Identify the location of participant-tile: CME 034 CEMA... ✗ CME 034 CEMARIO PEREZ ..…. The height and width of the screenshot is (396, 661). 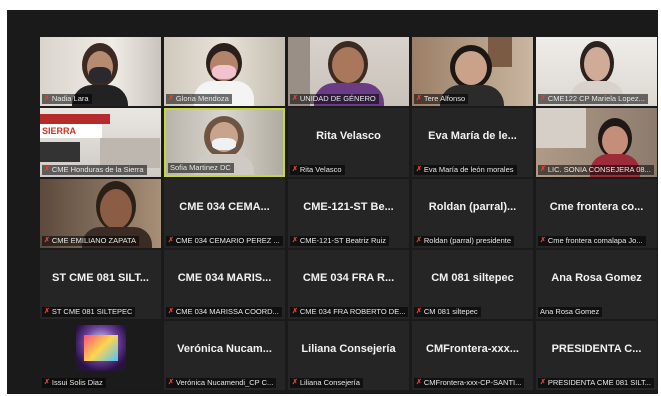
(224, 213).